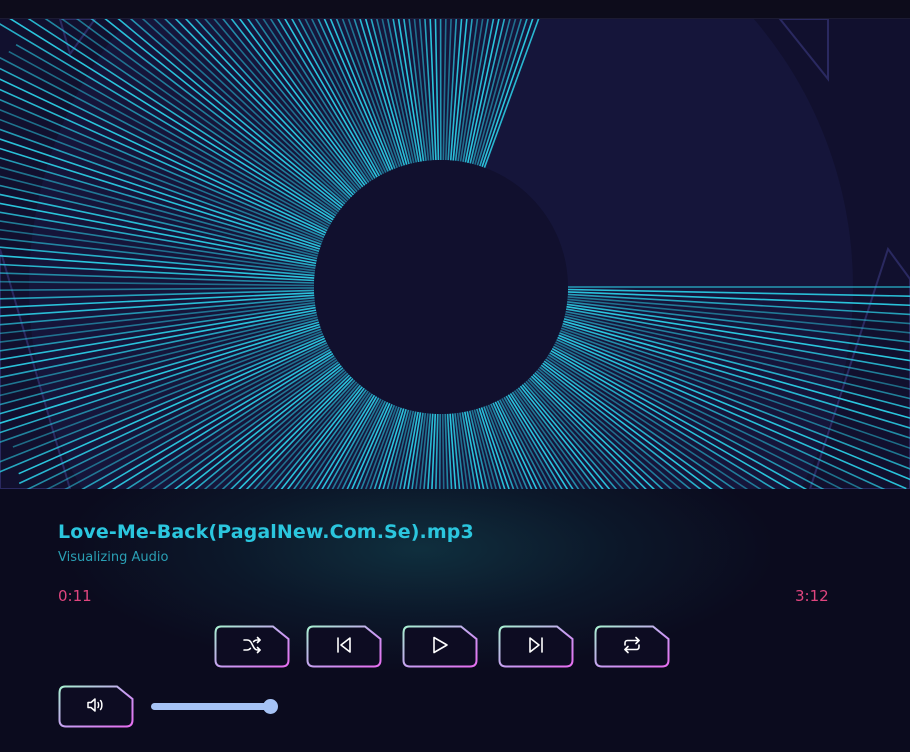  What do you see at coordinates (455, 9) in the screenshot?
I see `top-bar` at bounding box center [455, 9].